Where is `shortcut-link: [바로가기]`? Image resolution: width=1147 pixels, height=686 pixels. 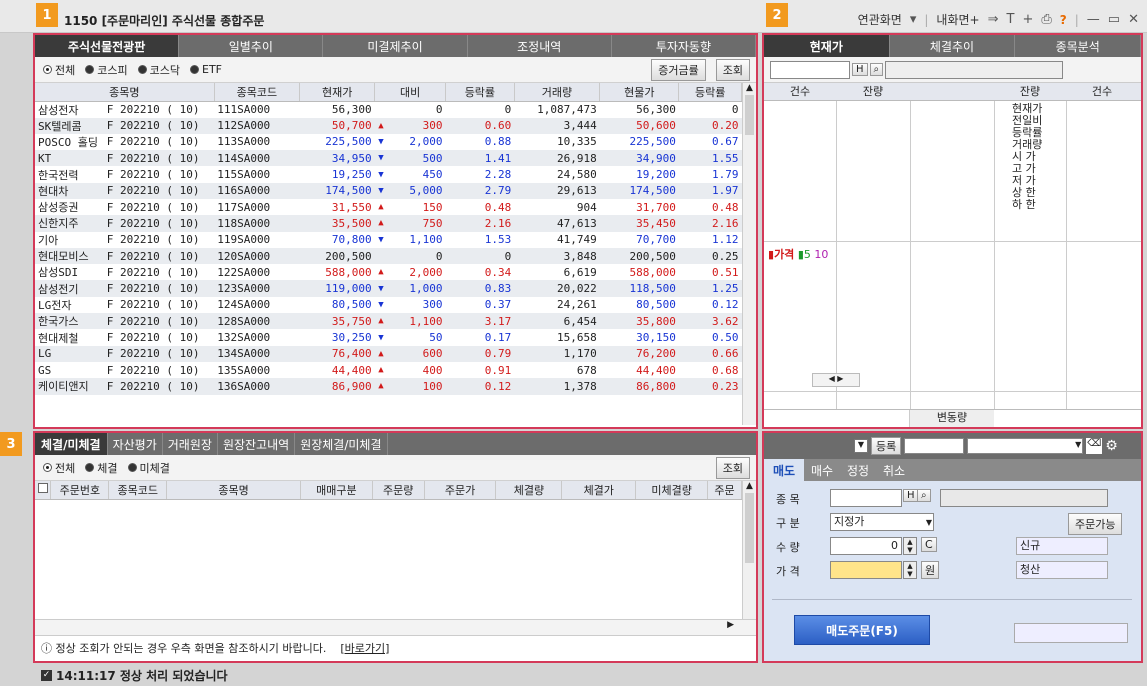
shortcut-link: [바로가기] is located at coordinates (364, 648).